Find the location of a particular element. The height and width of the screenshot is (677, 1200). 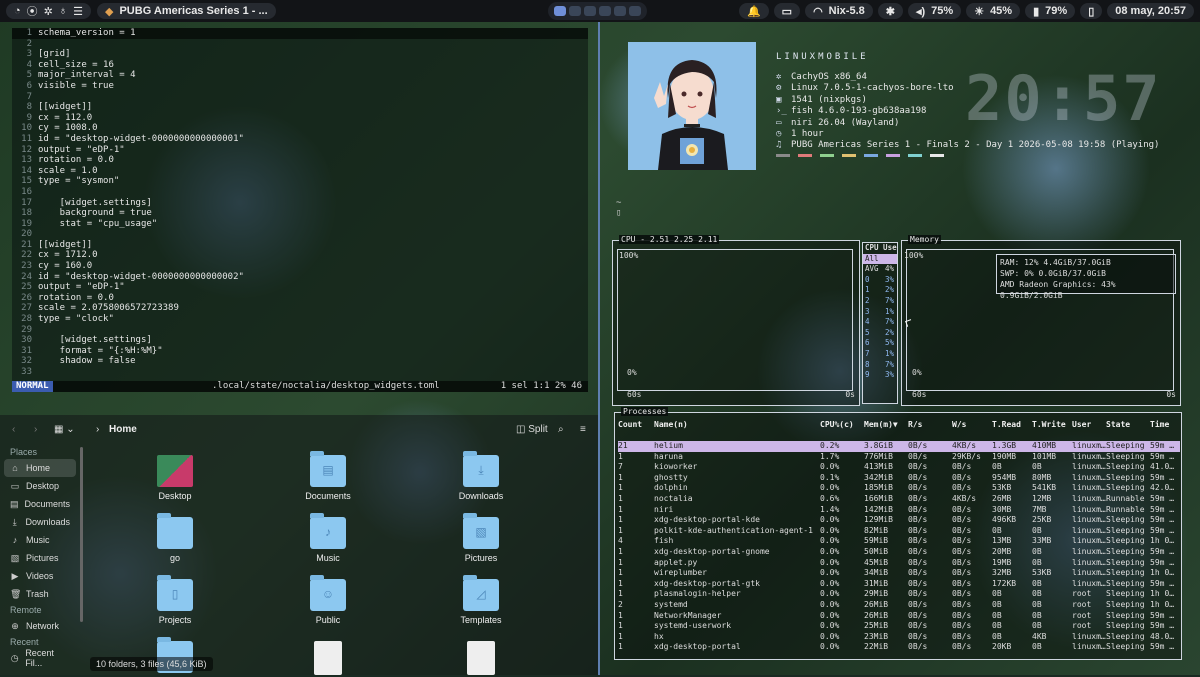

column-header: T.Write is located at coordinates (1052, 425).